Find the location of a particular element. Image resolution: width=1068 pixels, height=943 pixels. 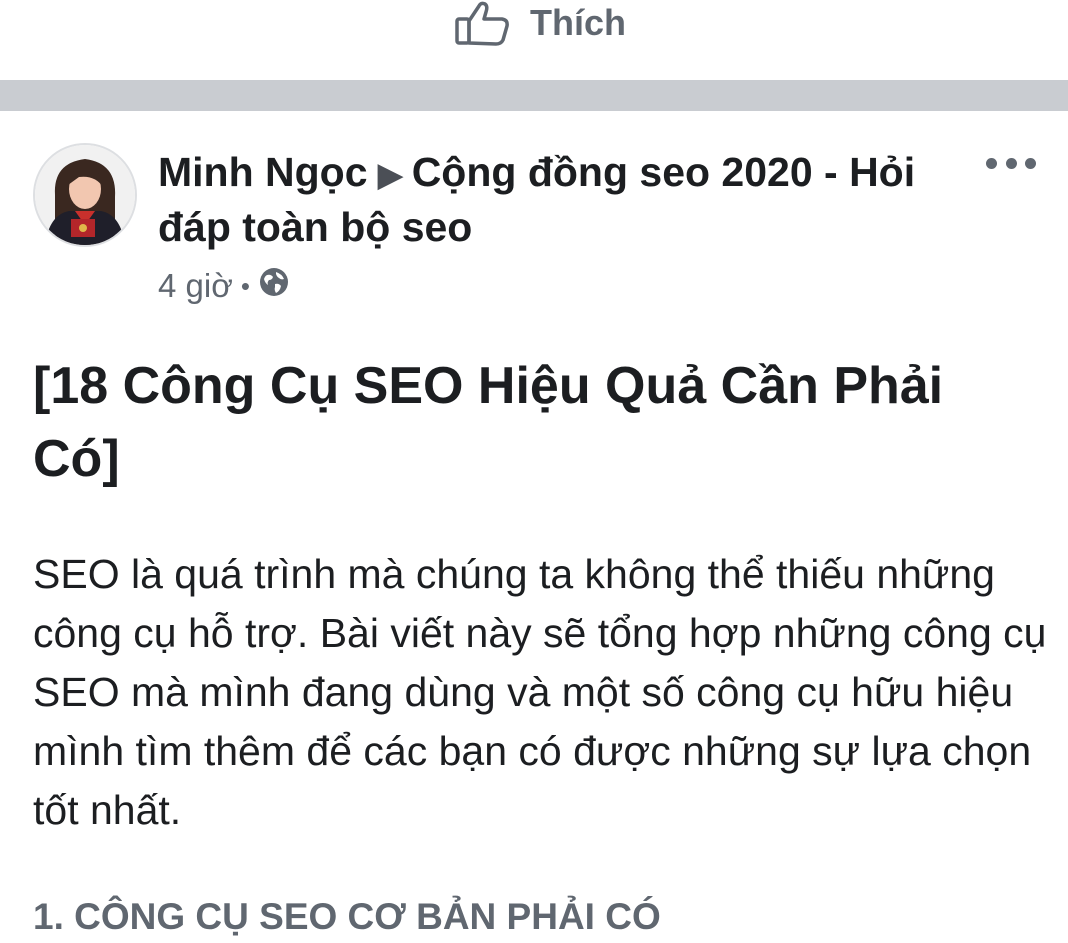

like-bar: Thích is located at coordinates (534, 40).